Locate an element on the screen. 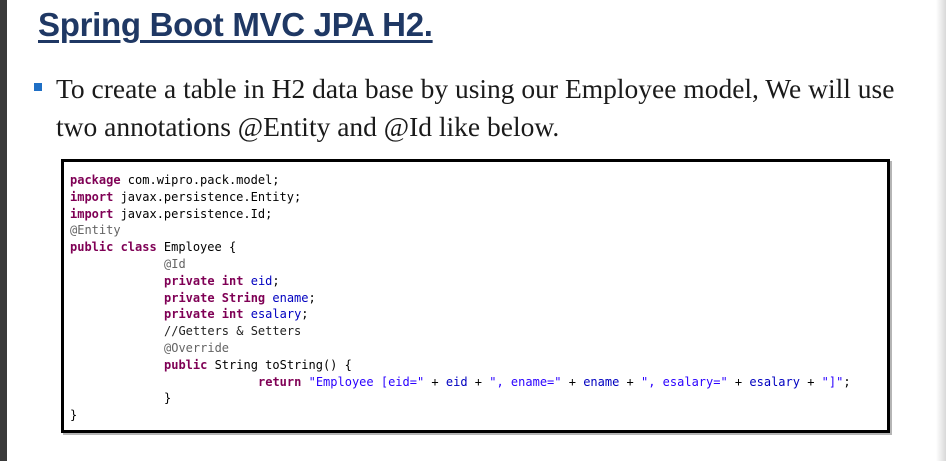 The image size is (946, 461). code-line-class-declaration: public class Employee { is located at coordinates (153, 247).